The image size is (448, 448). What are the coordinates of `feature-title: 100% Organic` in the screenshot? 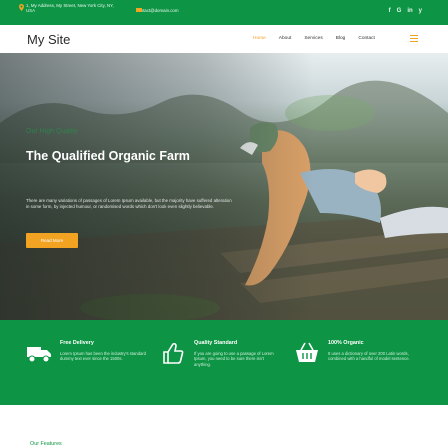 It's located at (346, 343).